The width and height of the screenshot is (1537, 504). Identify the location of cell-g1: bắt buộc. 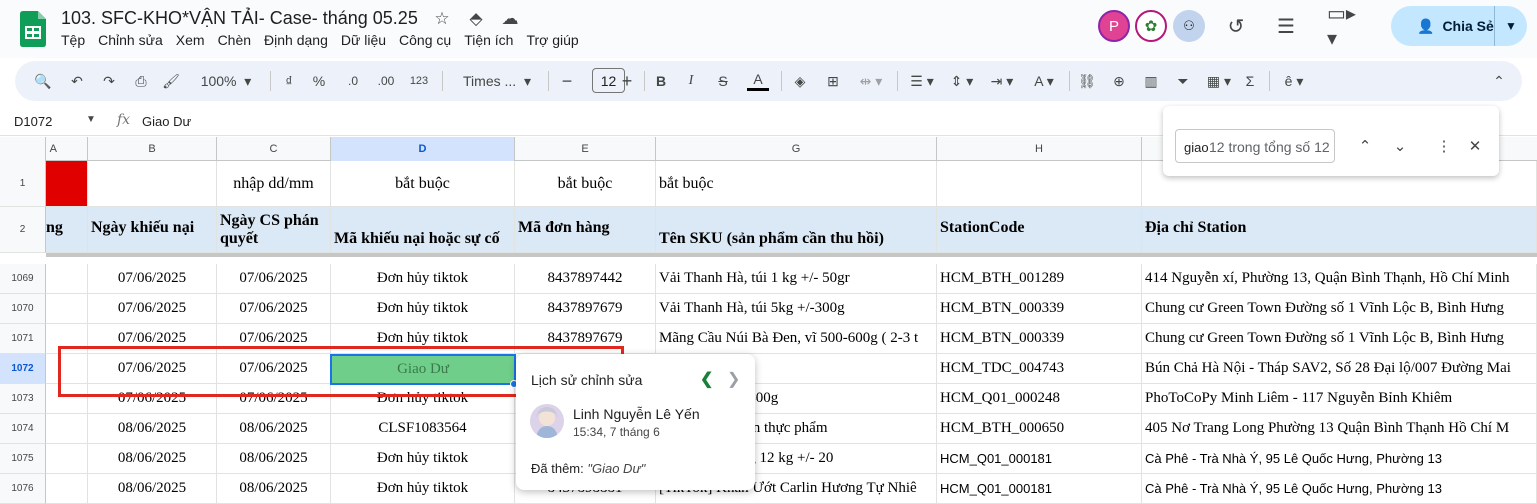
(796, 184).